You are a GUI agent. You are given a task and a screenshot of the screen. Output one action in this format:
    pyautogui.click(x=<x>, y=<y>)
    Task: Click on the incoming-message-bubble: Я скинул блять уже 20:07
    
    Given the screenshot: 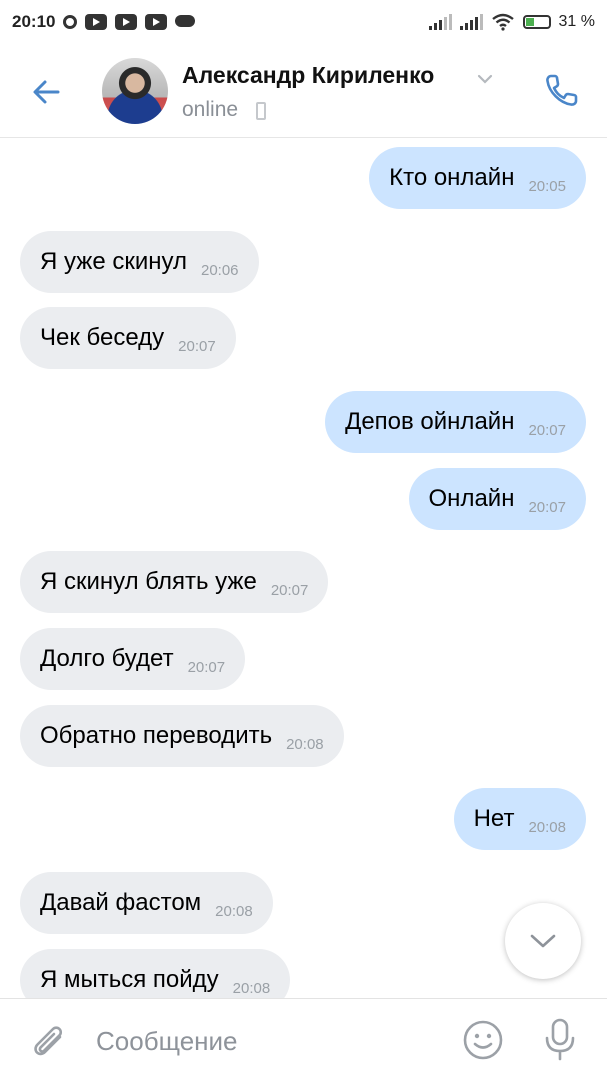 What is the action you would take?
    pyautogui.click(x=174, y=582)
    